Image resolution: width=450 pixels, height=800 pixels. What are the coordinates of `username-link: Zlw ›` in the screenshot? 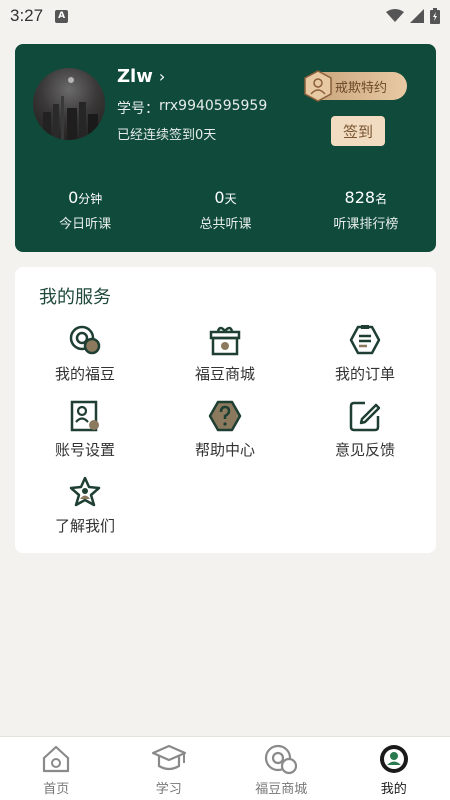 It's located at (141, 76).